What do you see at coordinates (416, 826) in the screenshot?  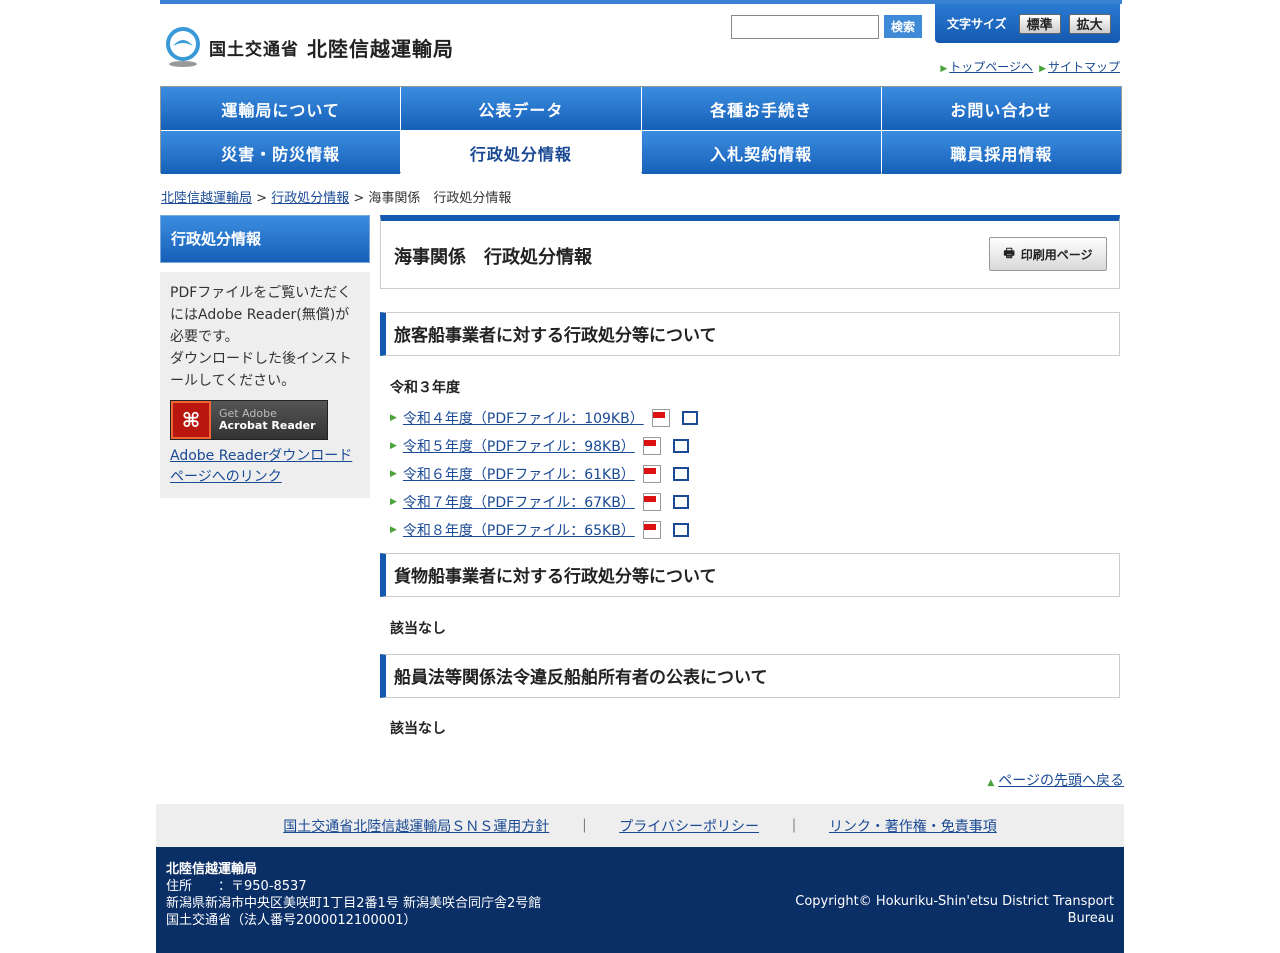 I see `sns-policy-link: 国土交通省北陸信越運輸局ＳＮＳ運用方針` at bounding box center [416, 826].